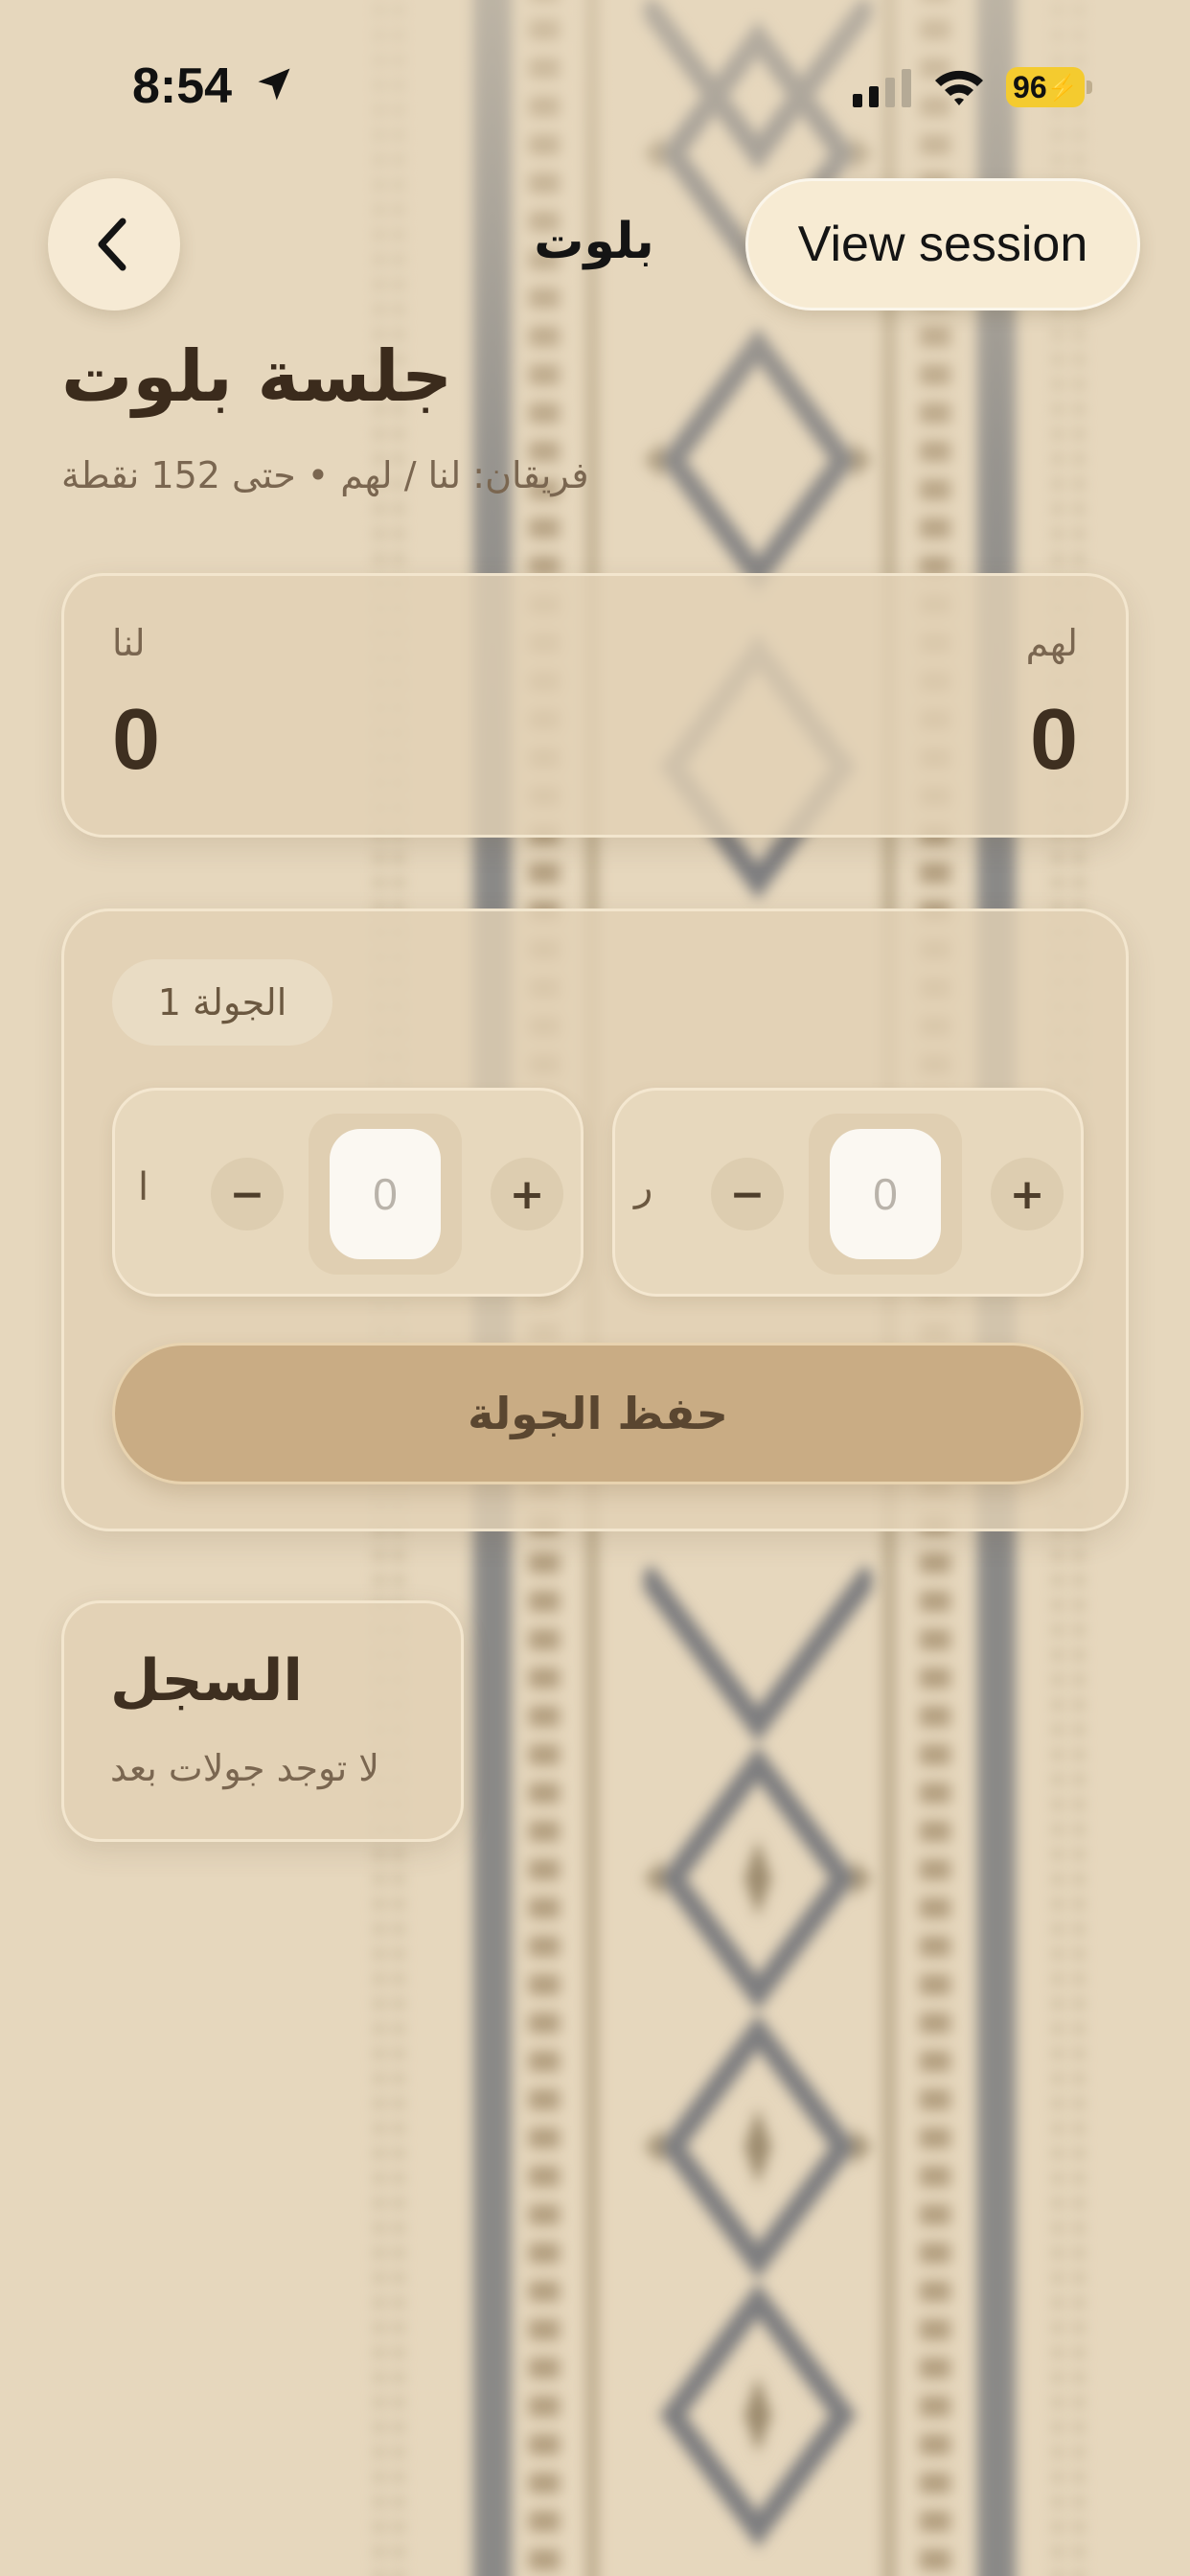  What do you see at coordinates (882, 88) in the screenshot?
I see `cellular-signal-icon` at bounding box center [882, 88].